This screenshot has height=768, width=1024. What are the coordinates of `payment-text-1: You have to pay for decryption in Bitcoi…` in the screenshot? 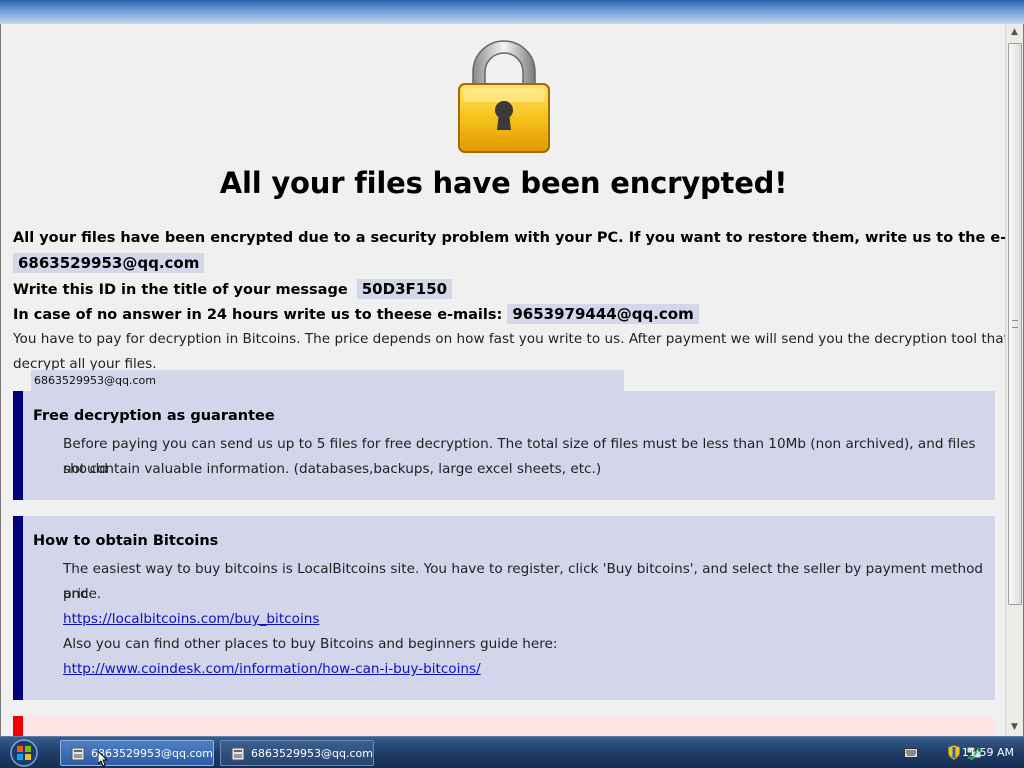 It's located at (518, 339).